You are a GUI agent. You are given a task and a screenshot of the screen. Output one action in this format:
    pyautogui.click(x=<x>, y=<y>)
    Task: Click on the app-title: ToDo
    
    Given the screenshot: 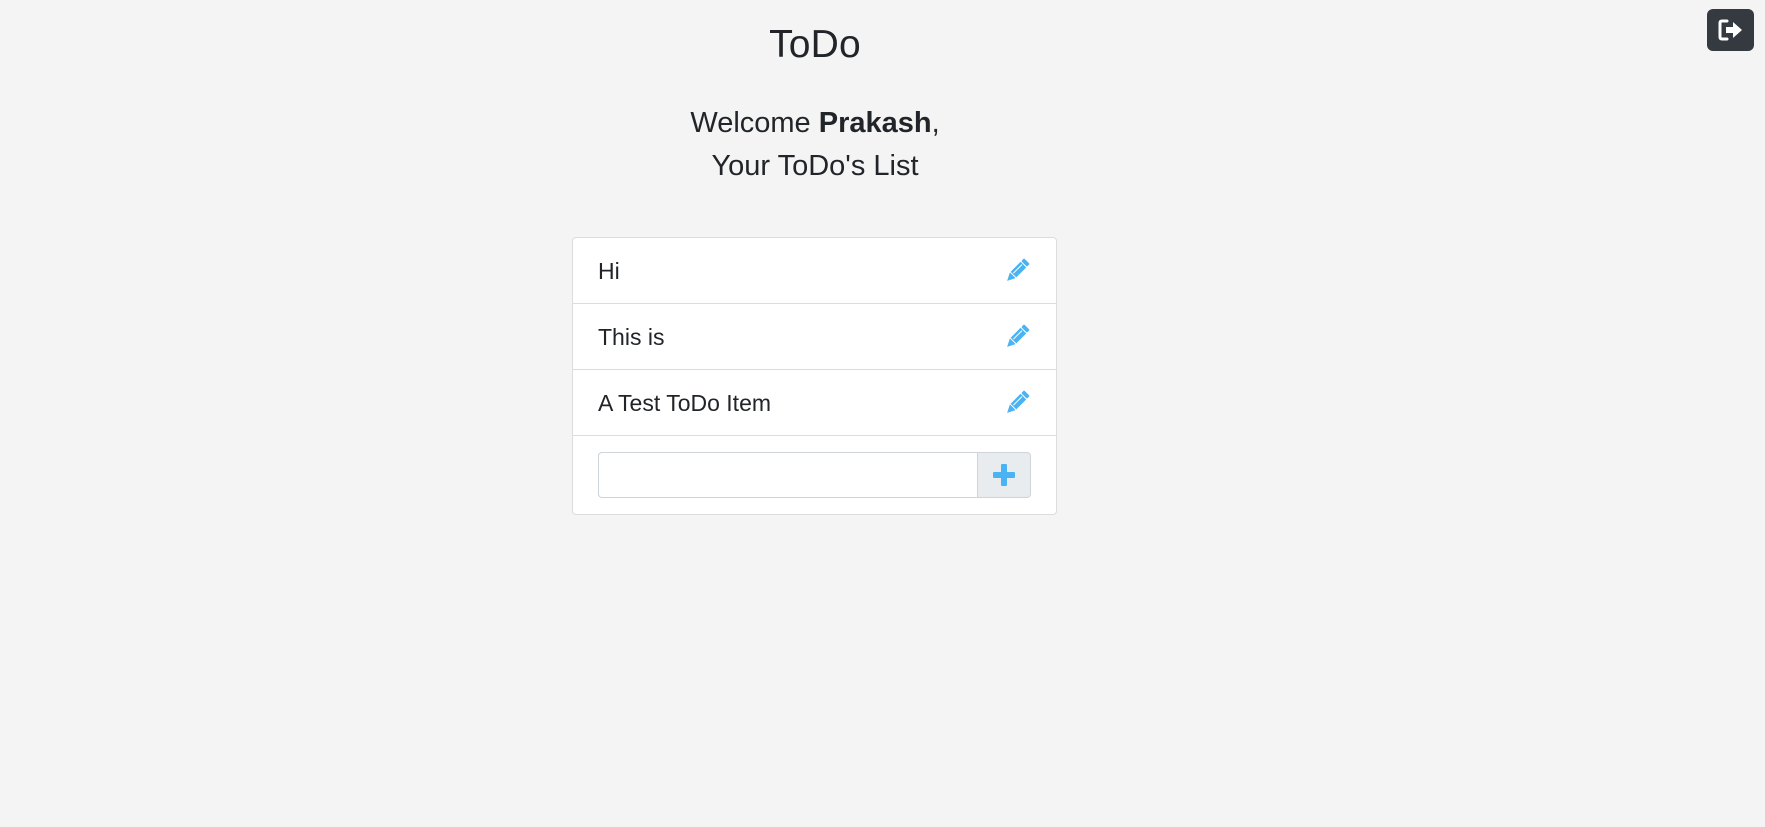 What is the action you would take?
    pyautogui.click(x=815, y=44)
    